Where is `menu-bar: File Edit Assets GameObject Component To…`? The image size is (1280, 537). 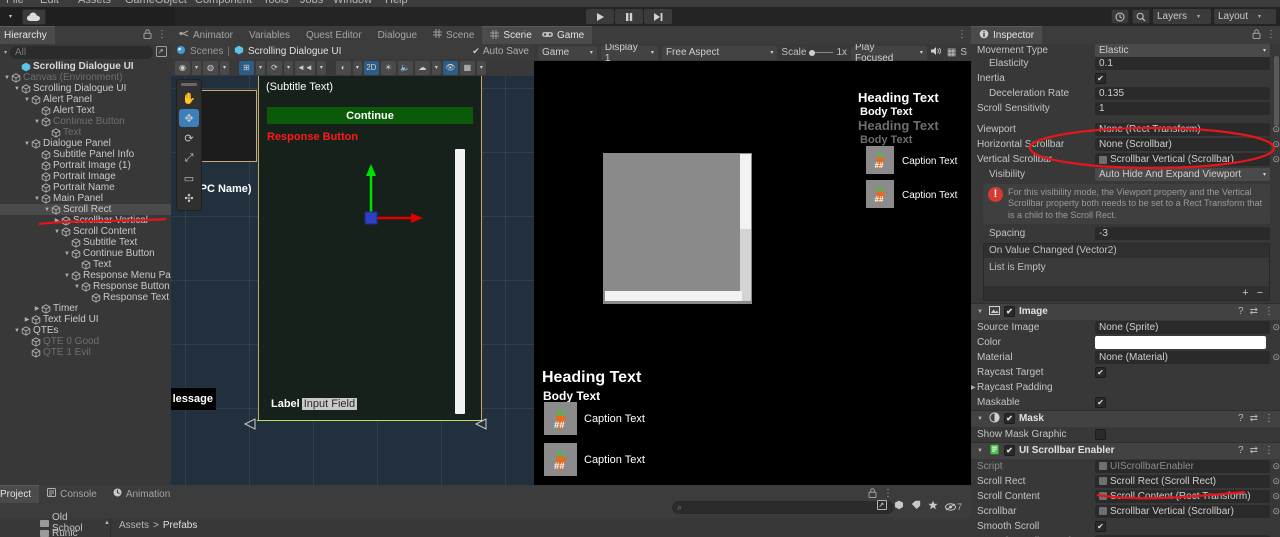
menu-bar: File Edit Assets GameObject Component To… is located at coordinates (640, 3).